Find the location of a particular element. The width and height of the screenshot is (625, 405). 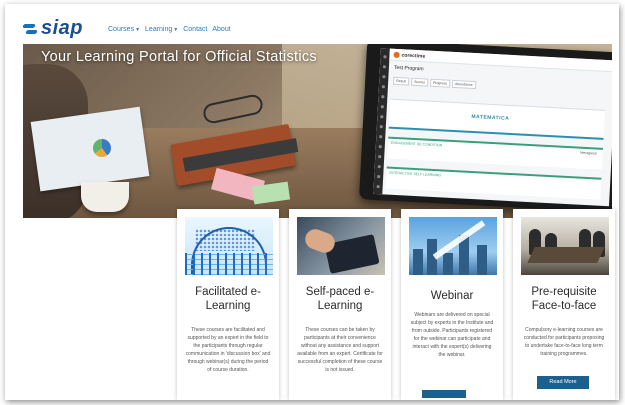

tablet-tabs: Result Scores Progress Attendance is located at coordinates (434, 83).